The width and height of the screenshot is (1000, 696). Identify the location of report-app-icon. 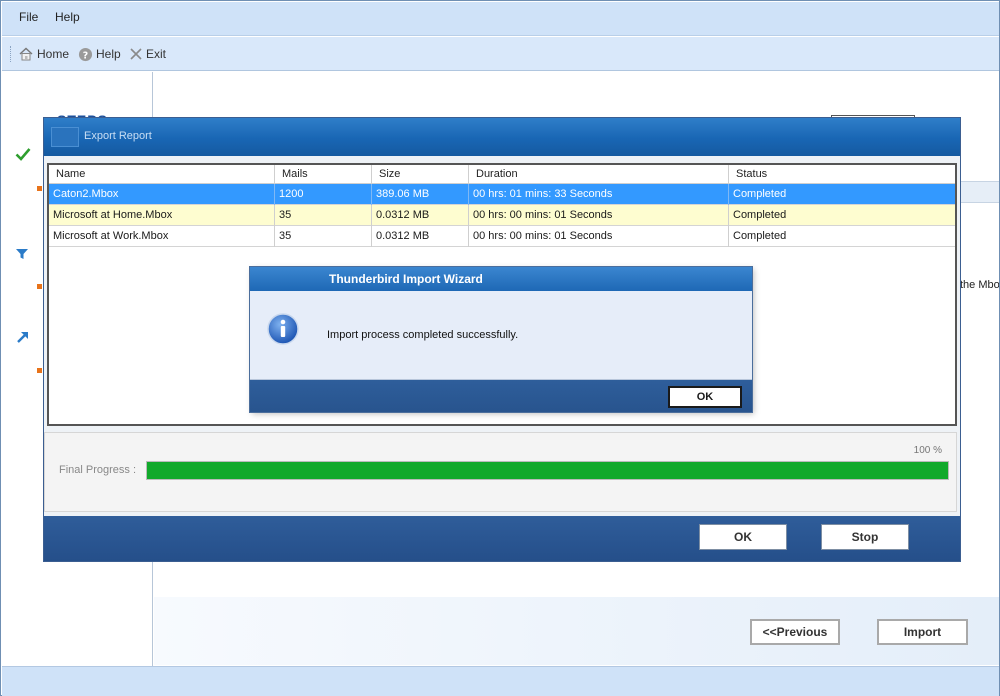
(65, 137).